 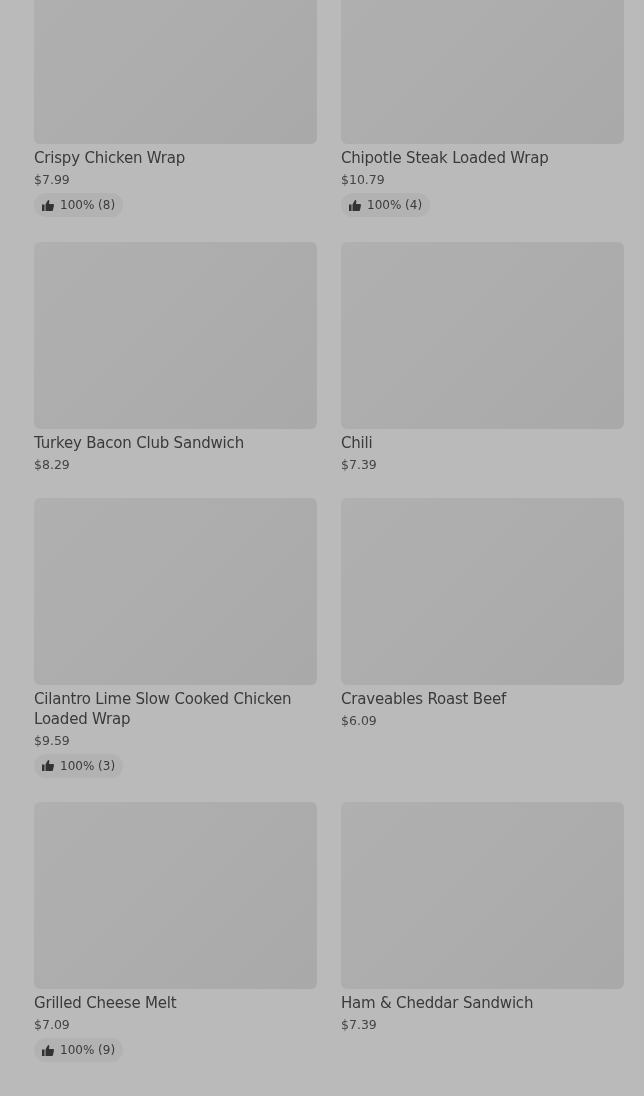 I want to click on item-price: $6.09, so click(x=359, y=720).